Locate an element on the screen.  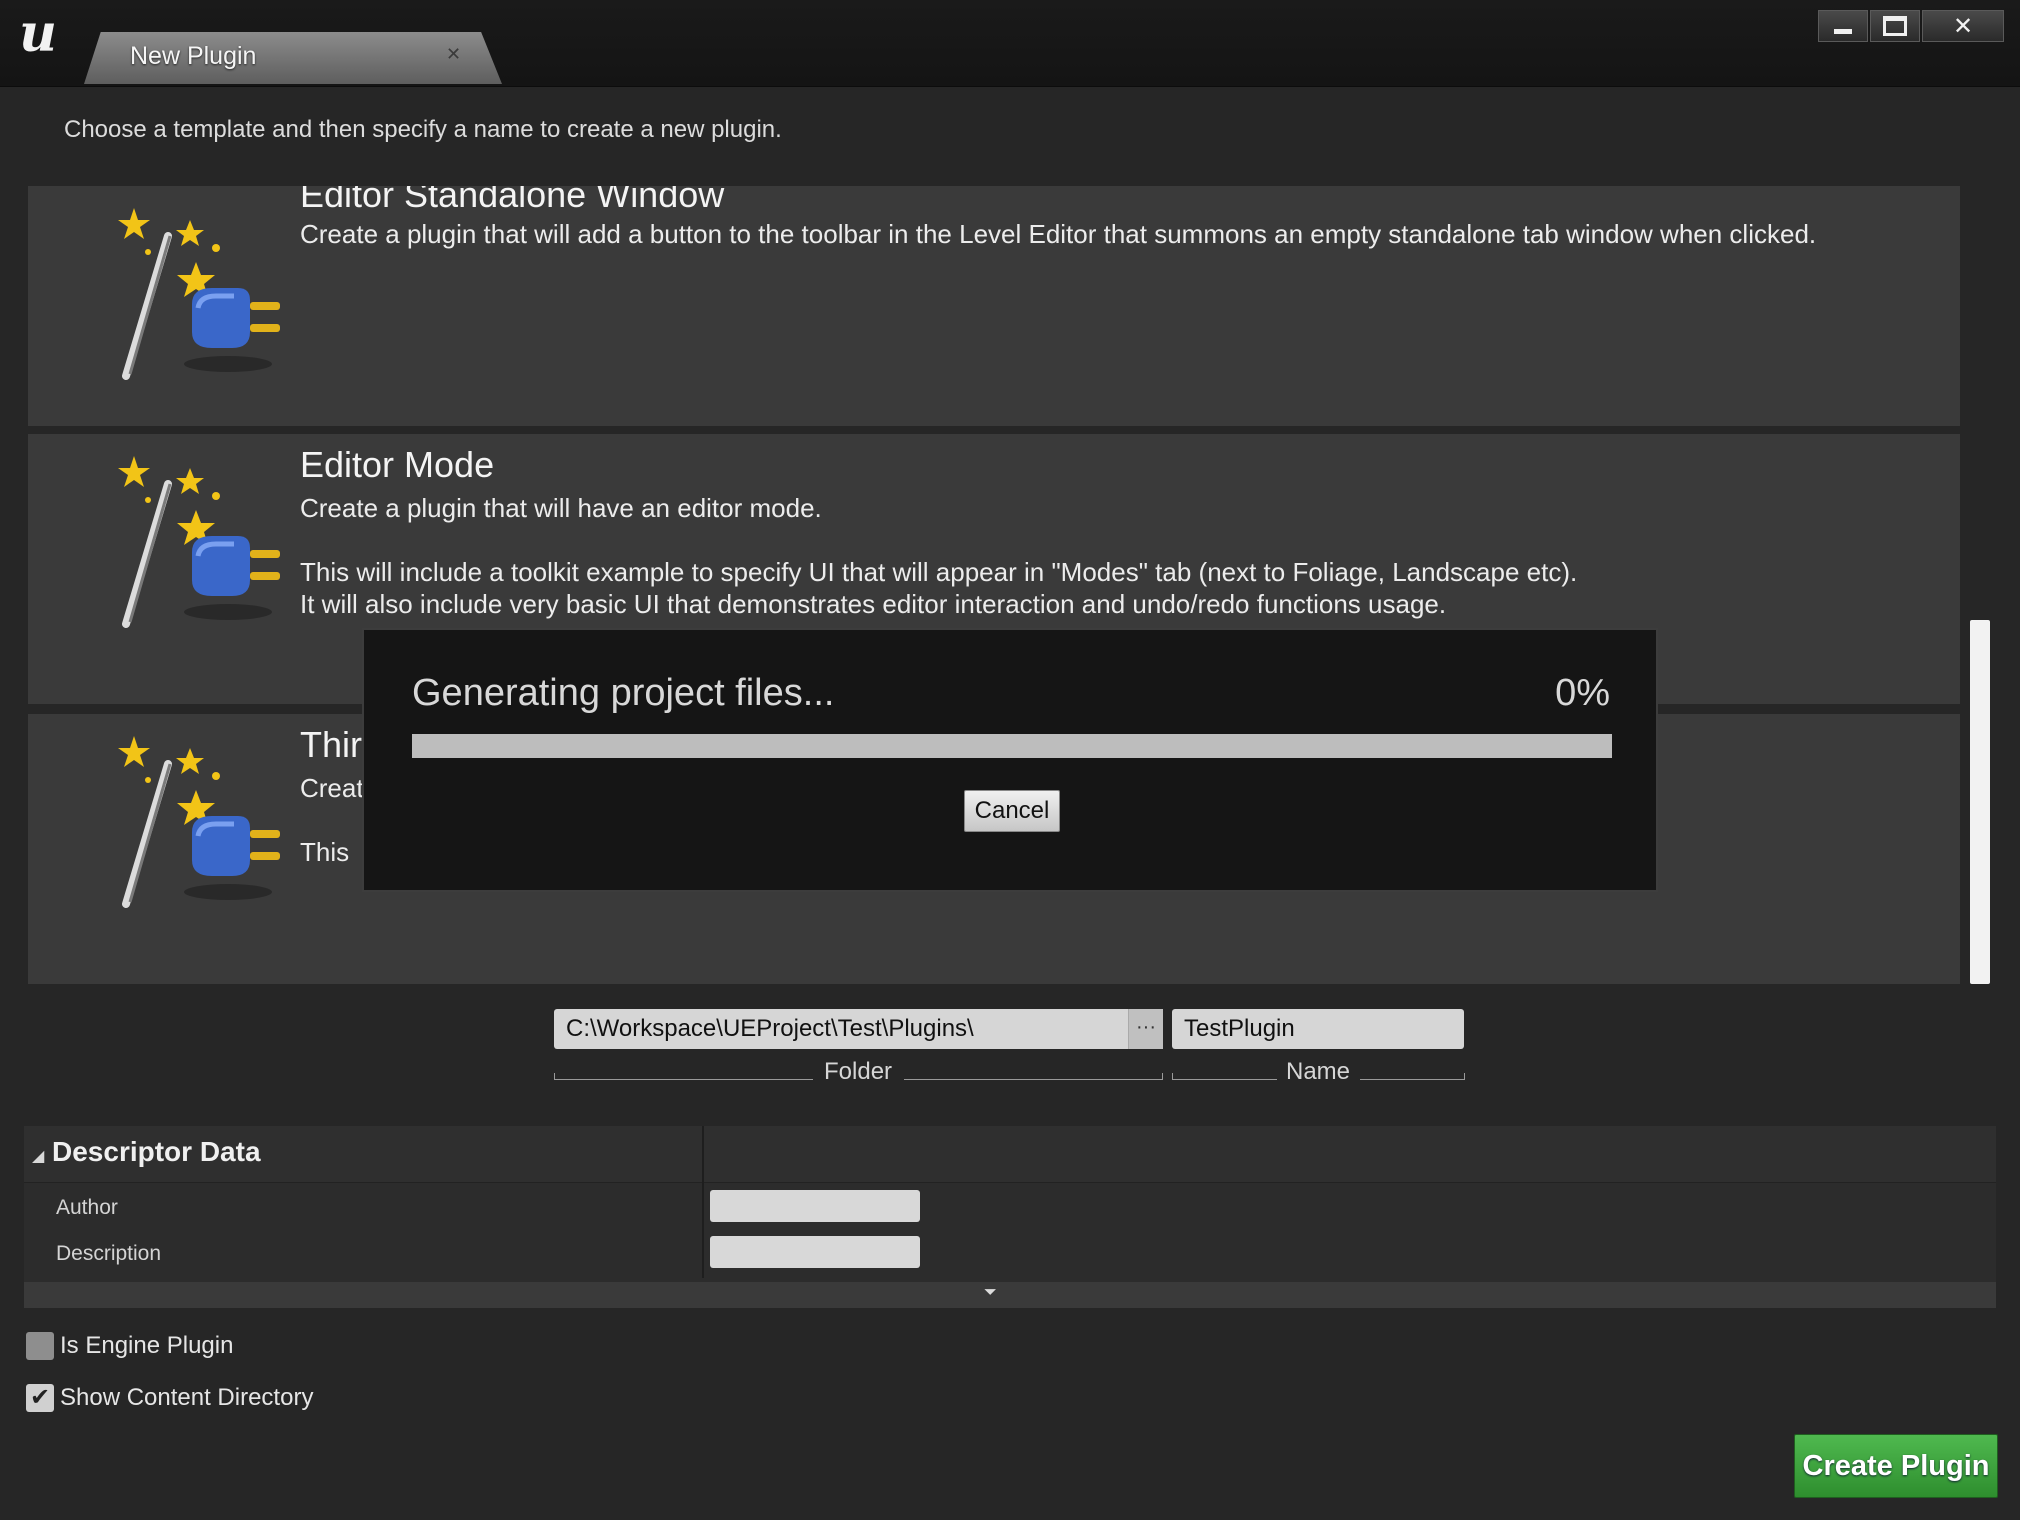
close-icon: ✕ is located at coordinates (1963, 26).